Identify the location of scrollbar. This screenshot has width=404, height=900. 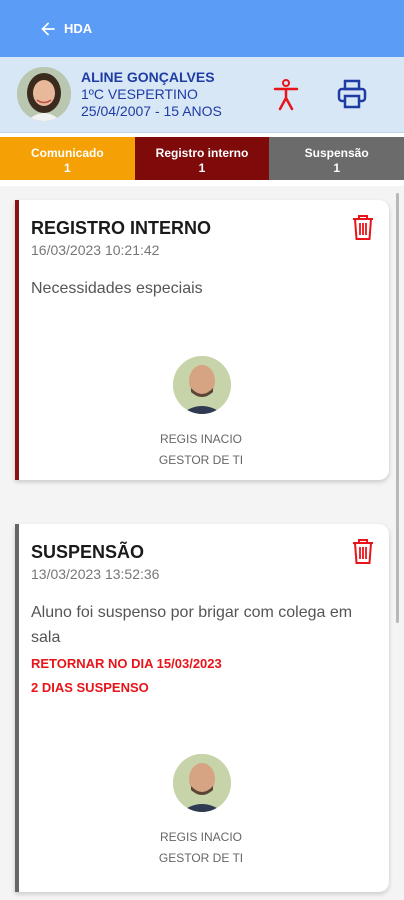
(397, 408).